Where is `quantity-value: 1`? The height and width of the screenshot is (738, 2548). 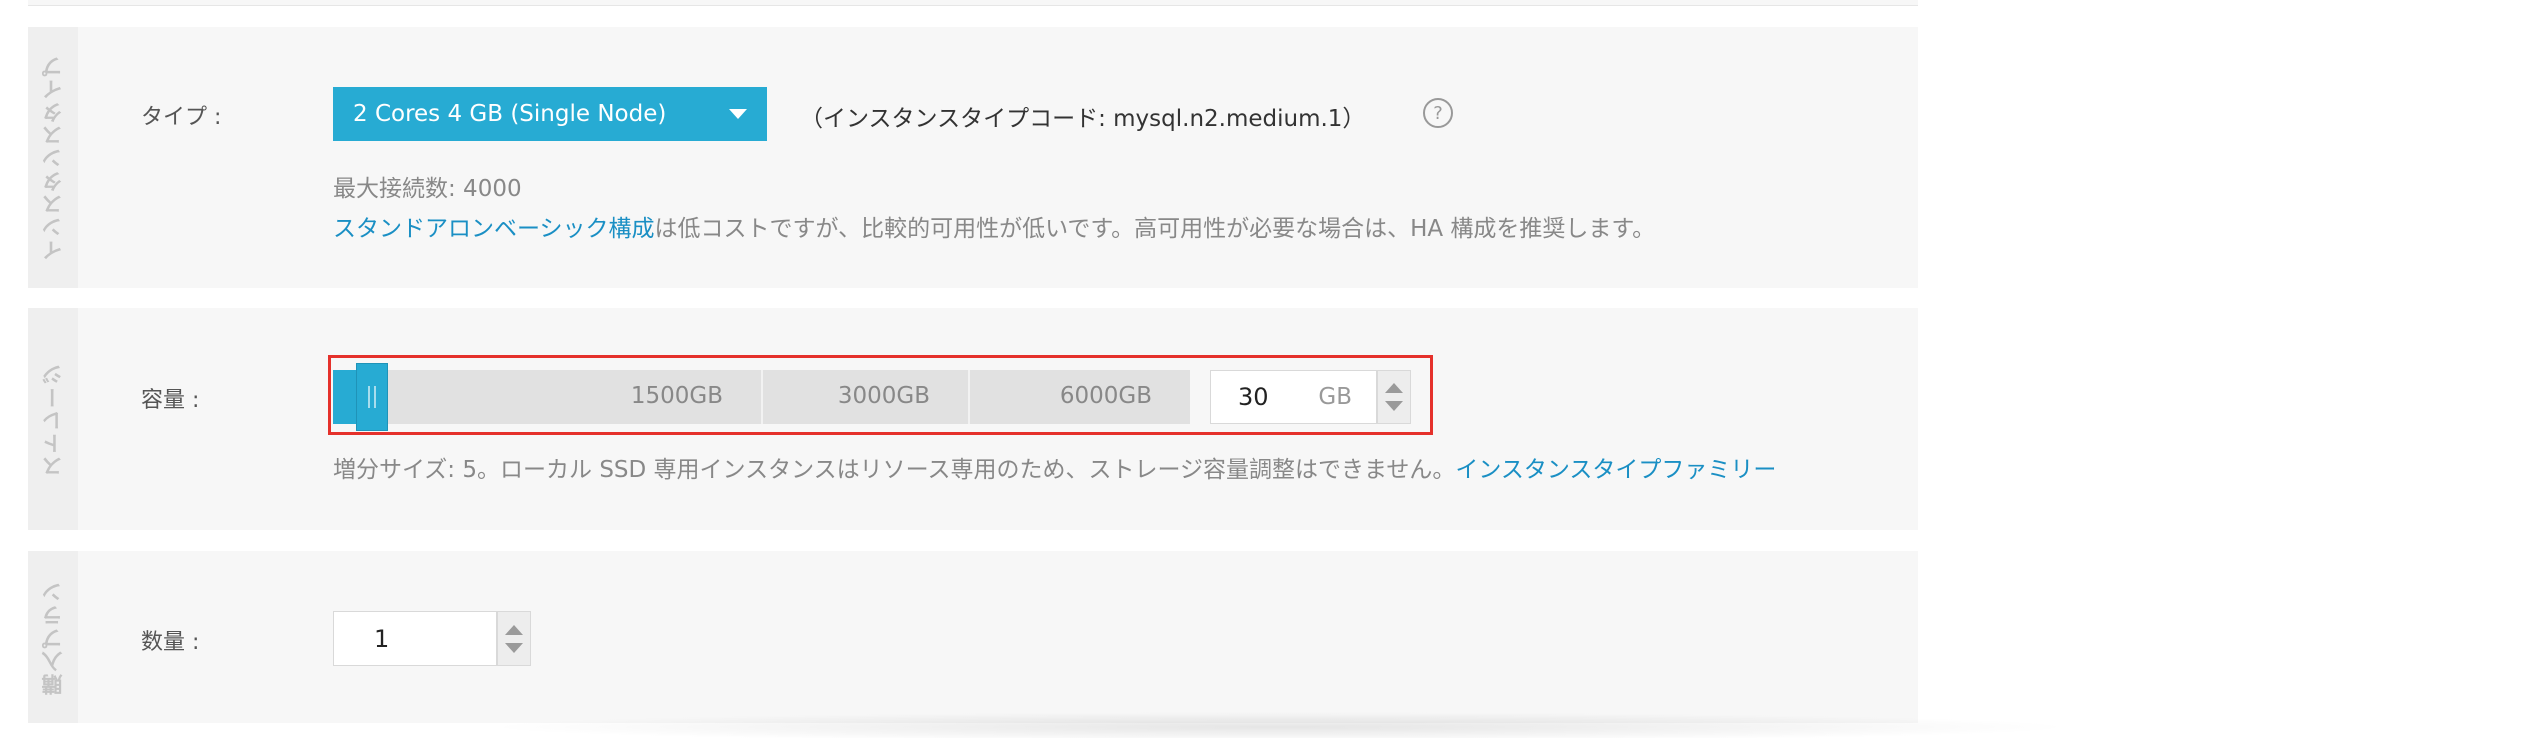
quantity-value: 1 is located at coordinates (382, 638).